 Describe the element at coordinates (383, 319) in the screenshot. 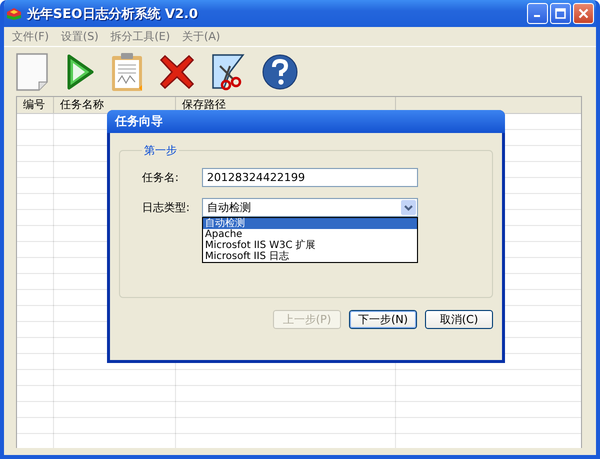

I see `dialog-button: 下一步(N)` at that location.